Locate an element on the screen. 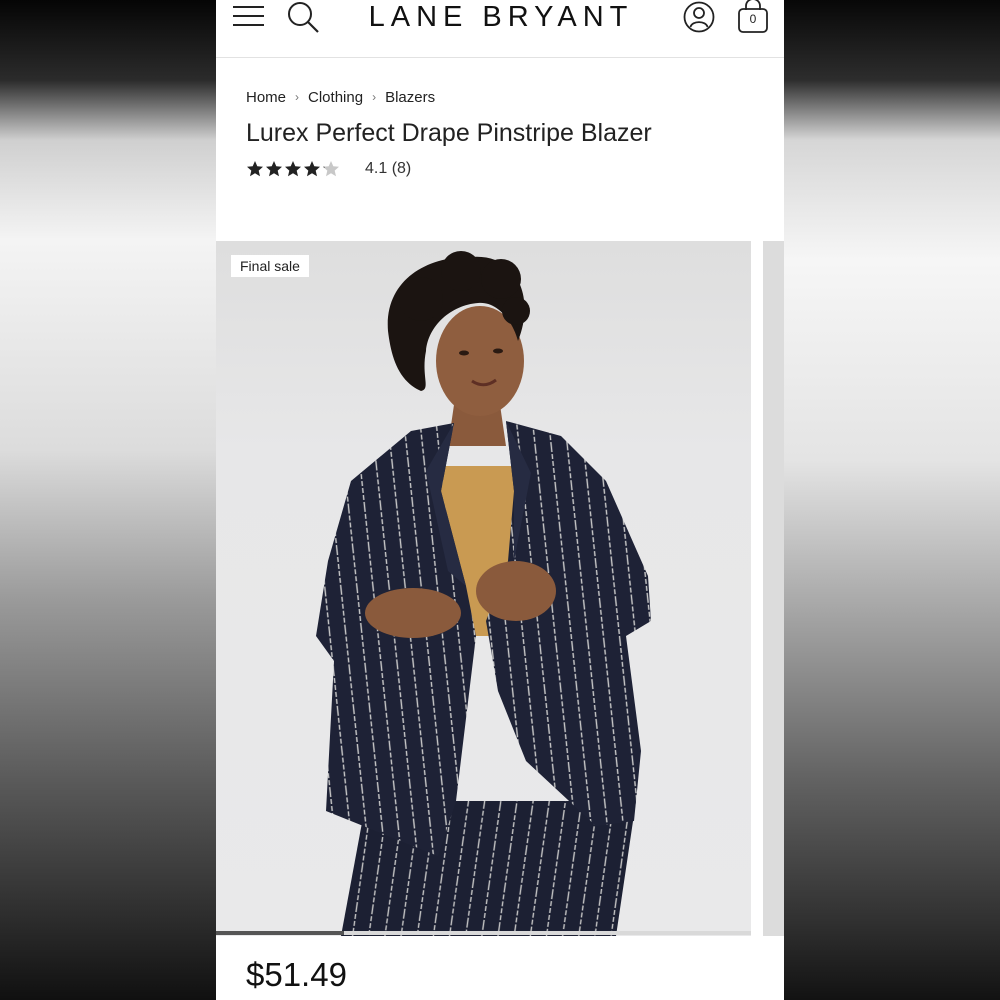 This screenshot has width=1000, height=1000. gallery-progress-bar is located at coordinates (483, 933).